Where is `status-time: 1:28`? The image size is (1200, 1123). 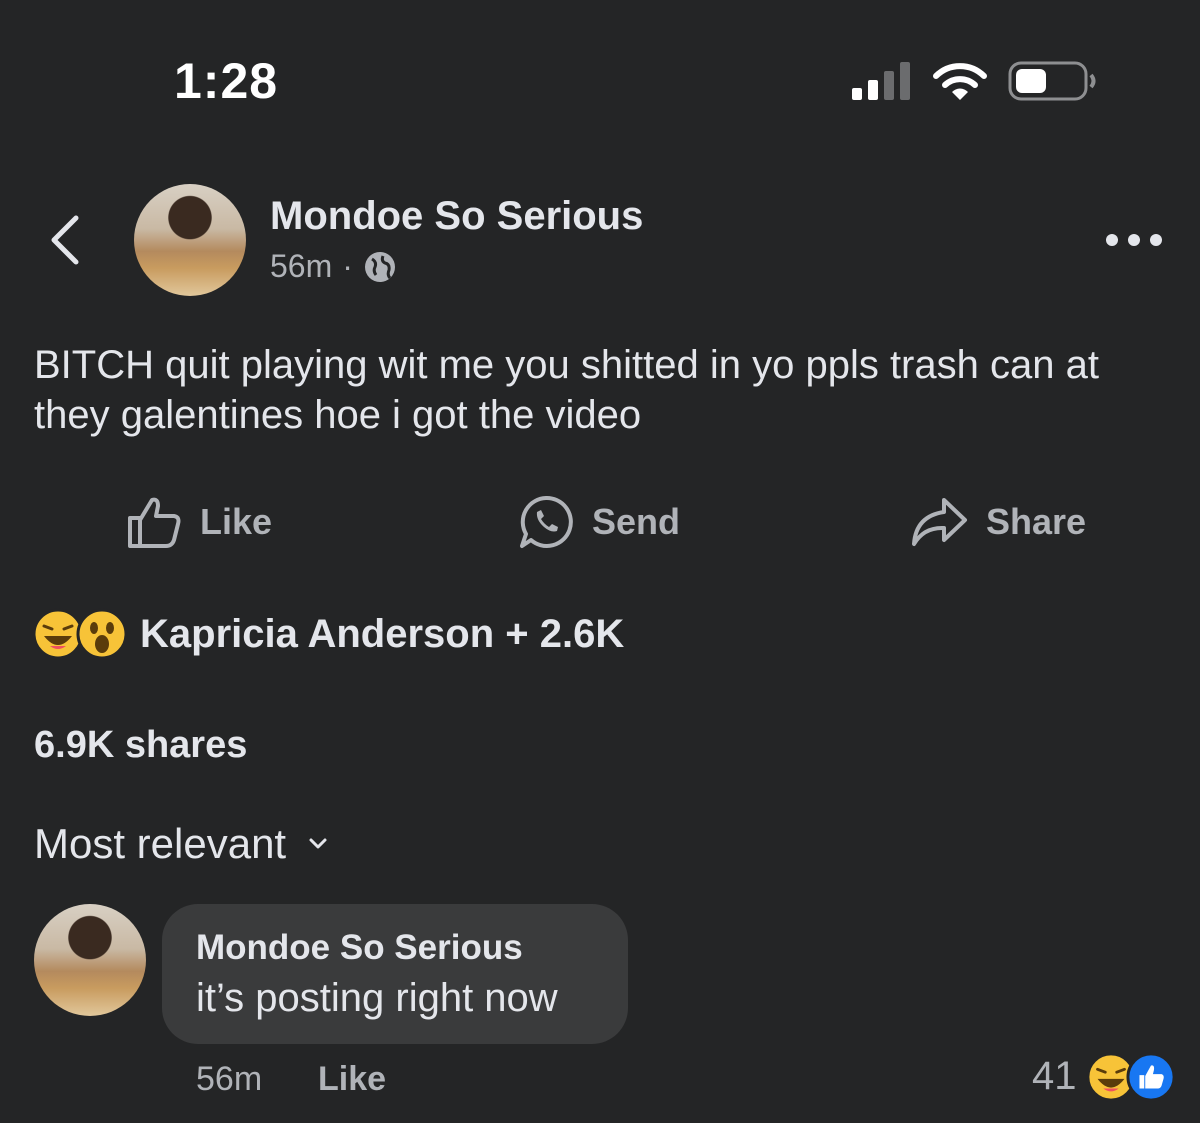 status-time: 1:28 is located at coordinates (226, 81).